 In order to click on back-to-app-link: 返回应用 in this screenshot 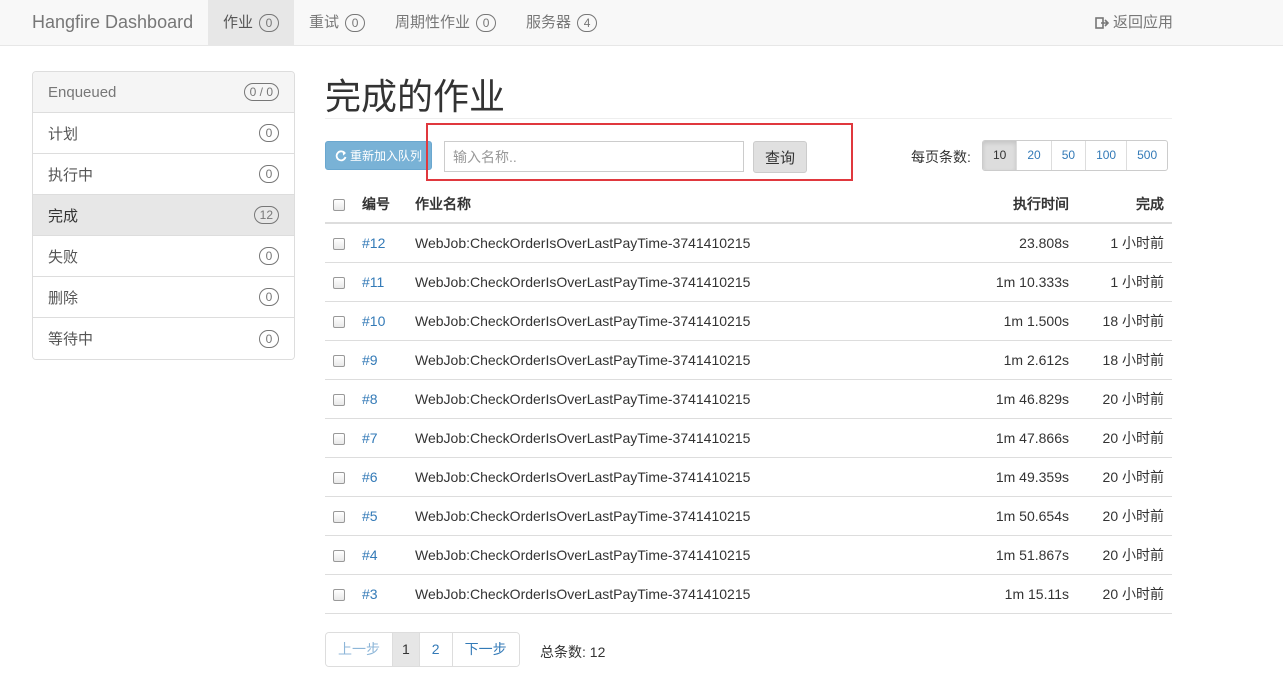, I will do `click(1134, 23)`.